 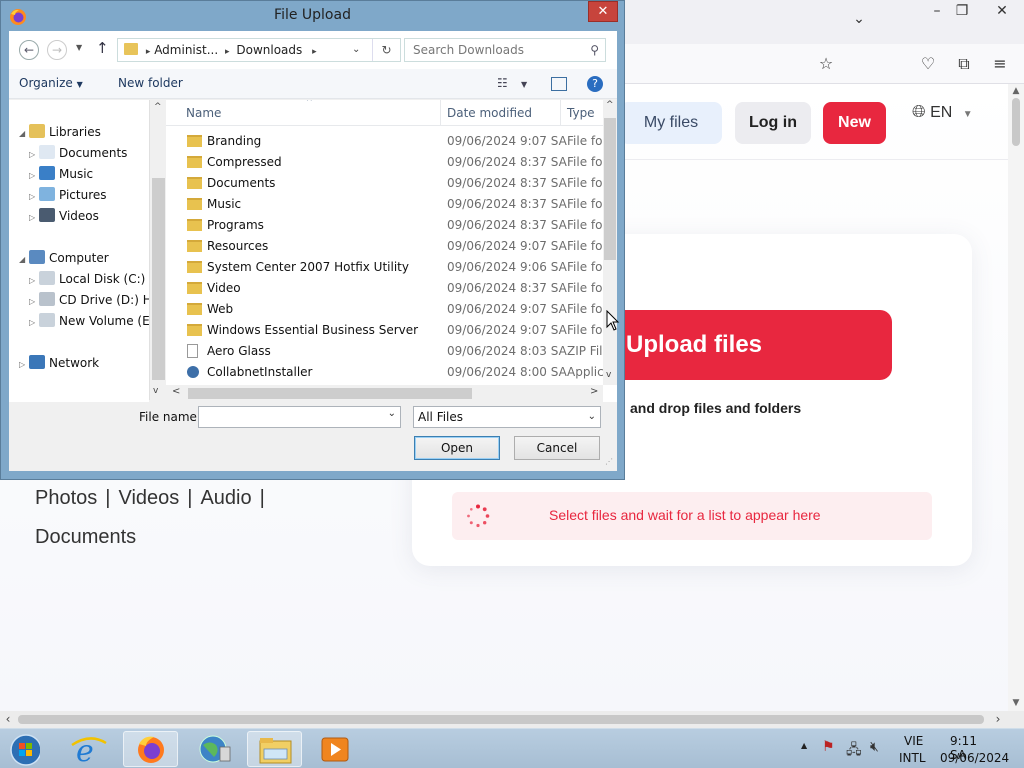 I want to click on show-hidden-icons: ▲, so click(x=804, y=745).